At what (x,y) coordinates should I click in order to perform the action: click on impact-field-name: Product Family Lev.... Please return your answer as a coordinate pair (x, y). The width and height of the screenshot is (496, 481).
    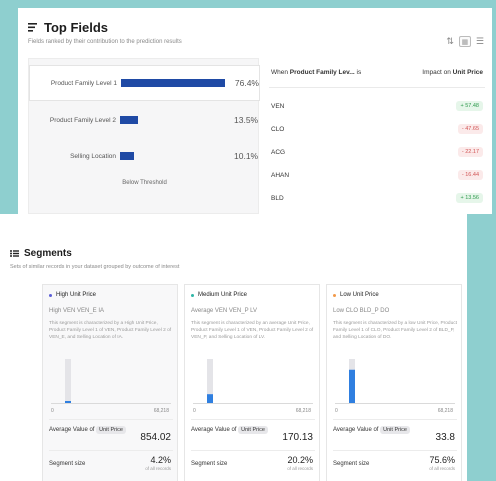
    Looking at the image, I should click on (322, 72).